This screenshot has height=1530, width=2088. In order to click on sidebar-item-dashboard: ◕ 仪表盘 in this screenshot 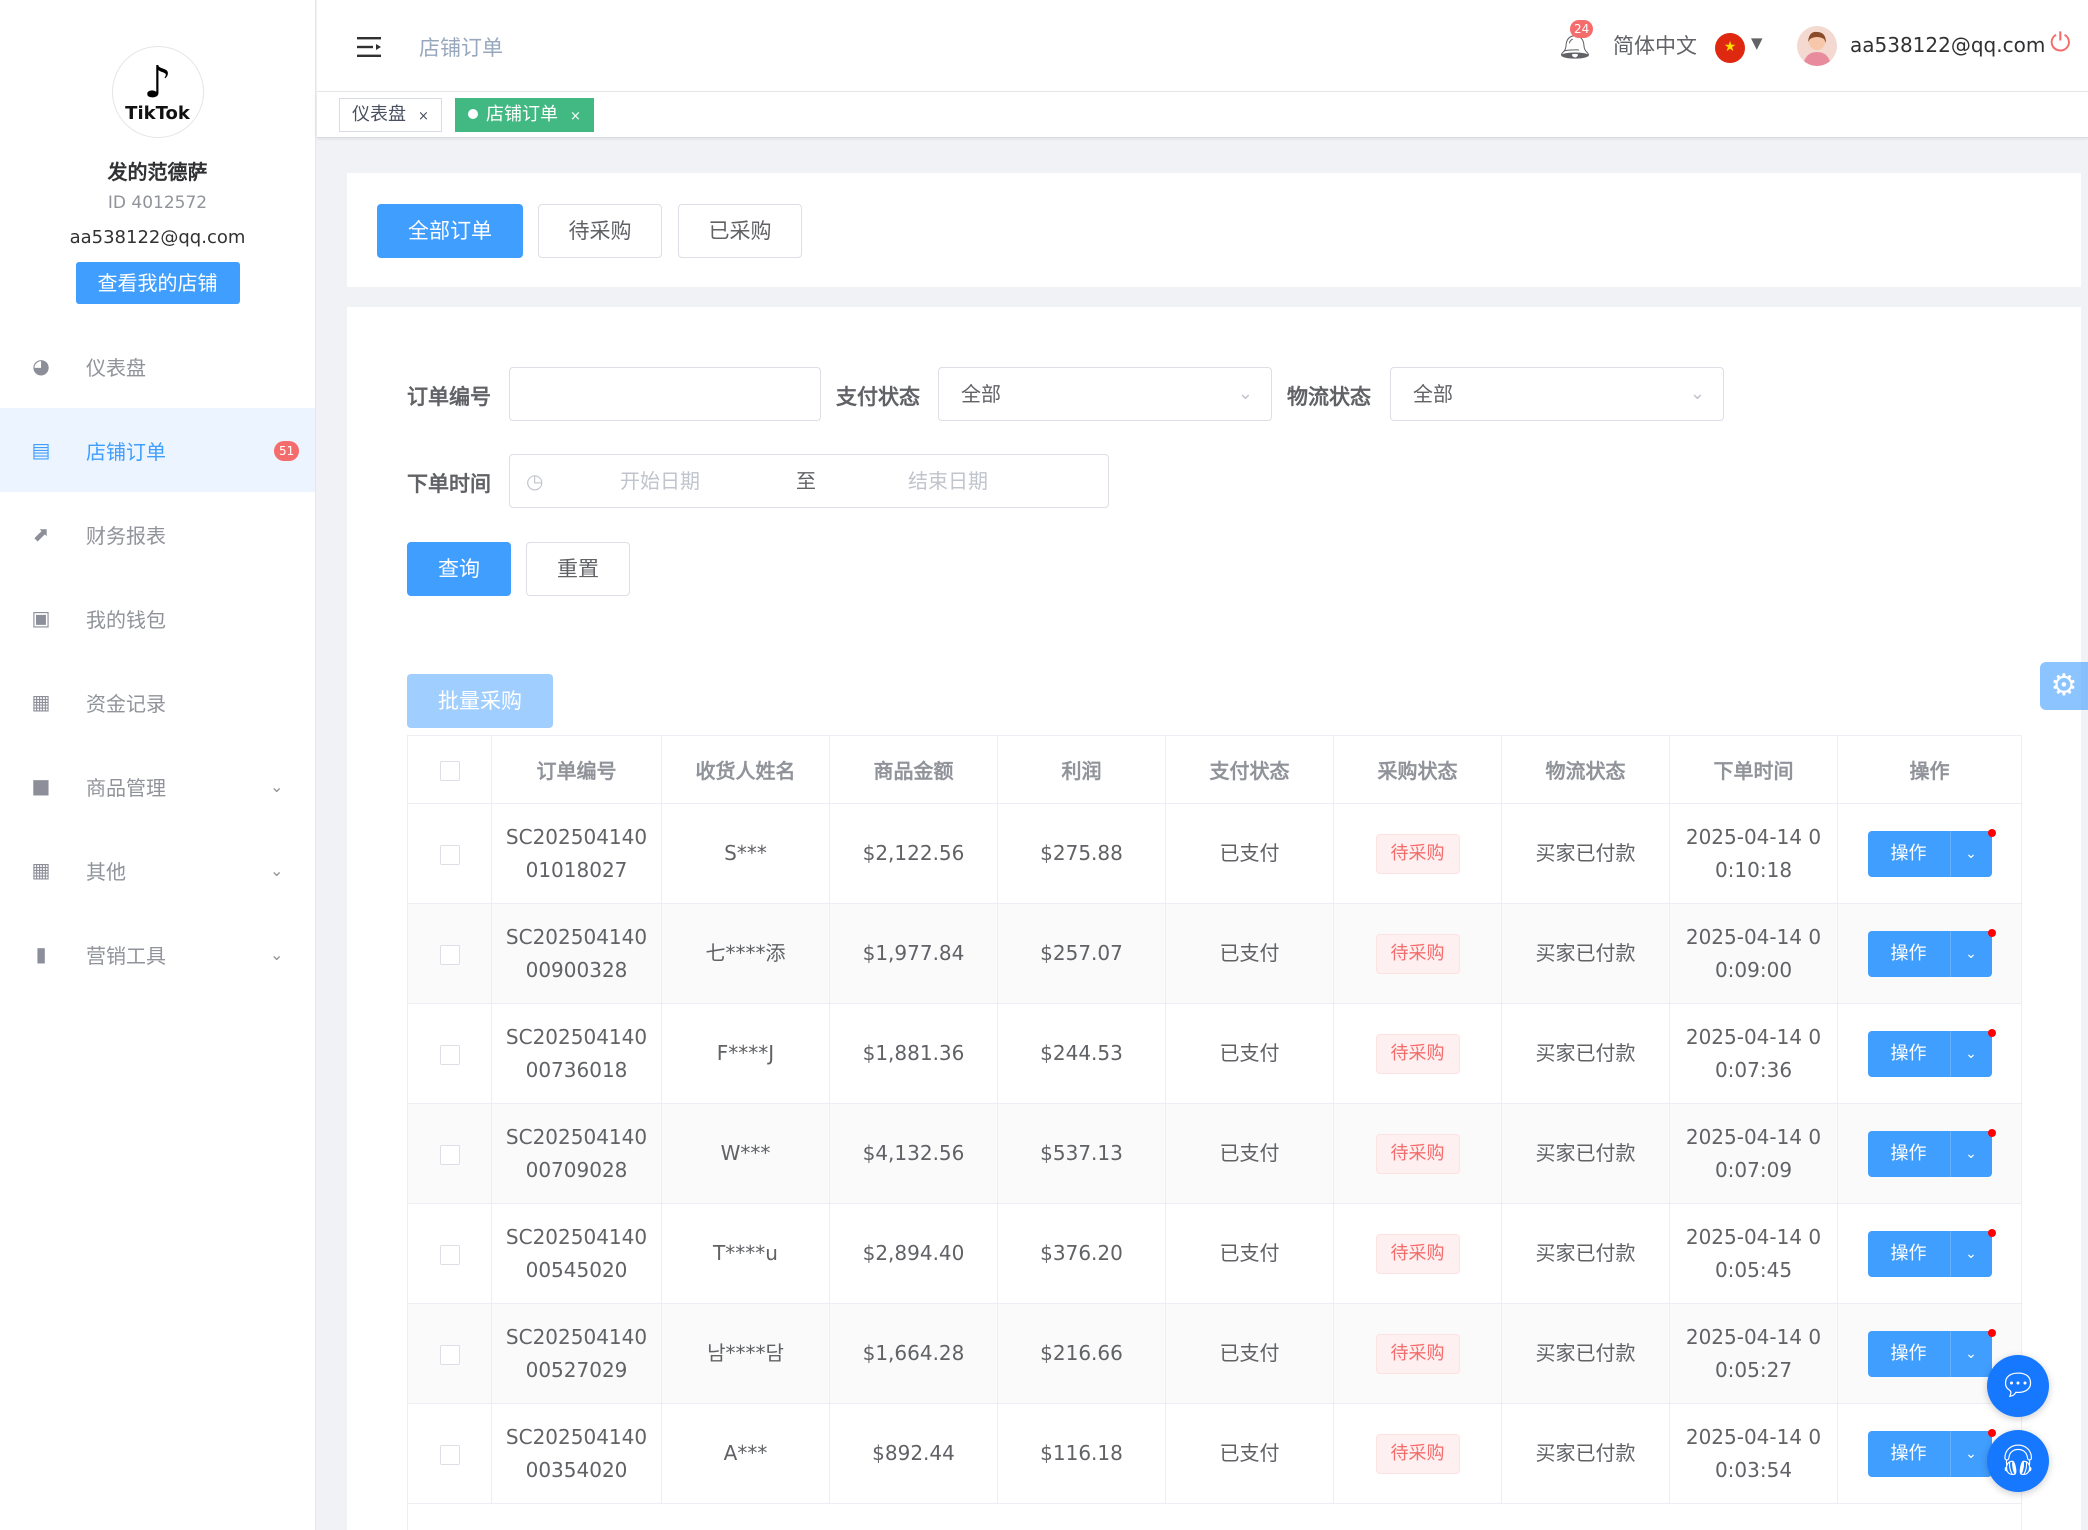, I will do `click(157, 366)`.